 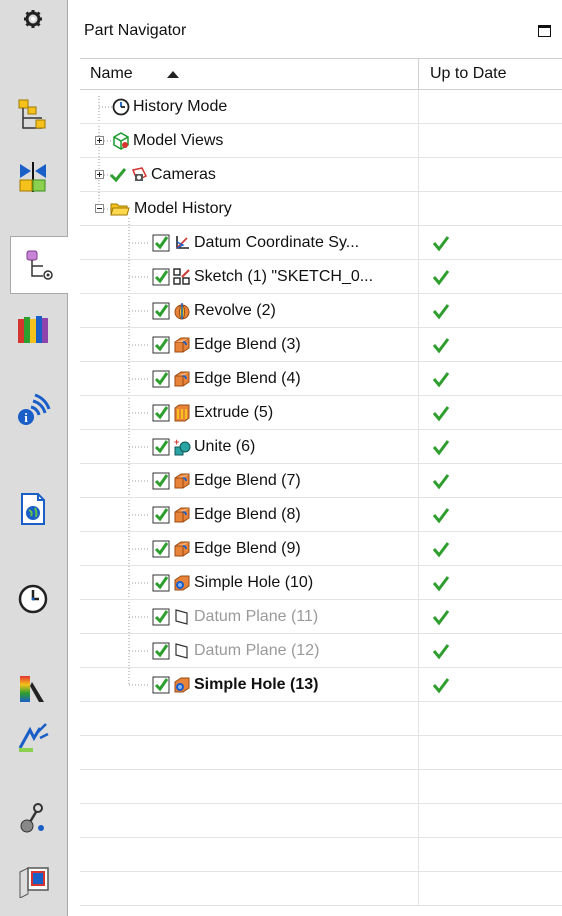 I want to click on visualization-icon, so click(x=33, y=687).